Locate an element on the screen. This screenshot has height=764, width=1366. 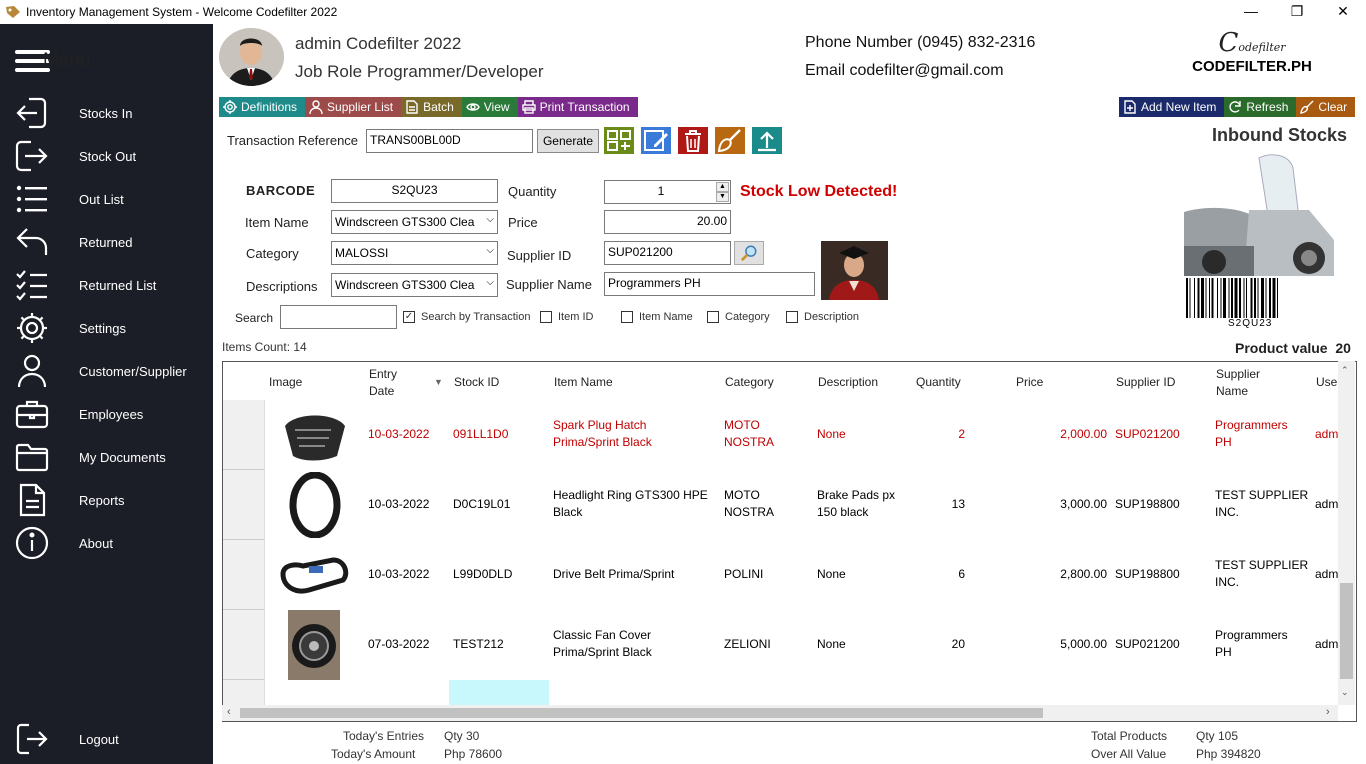
spin-down-icon: ▼ is located at coordinates (722, 197).